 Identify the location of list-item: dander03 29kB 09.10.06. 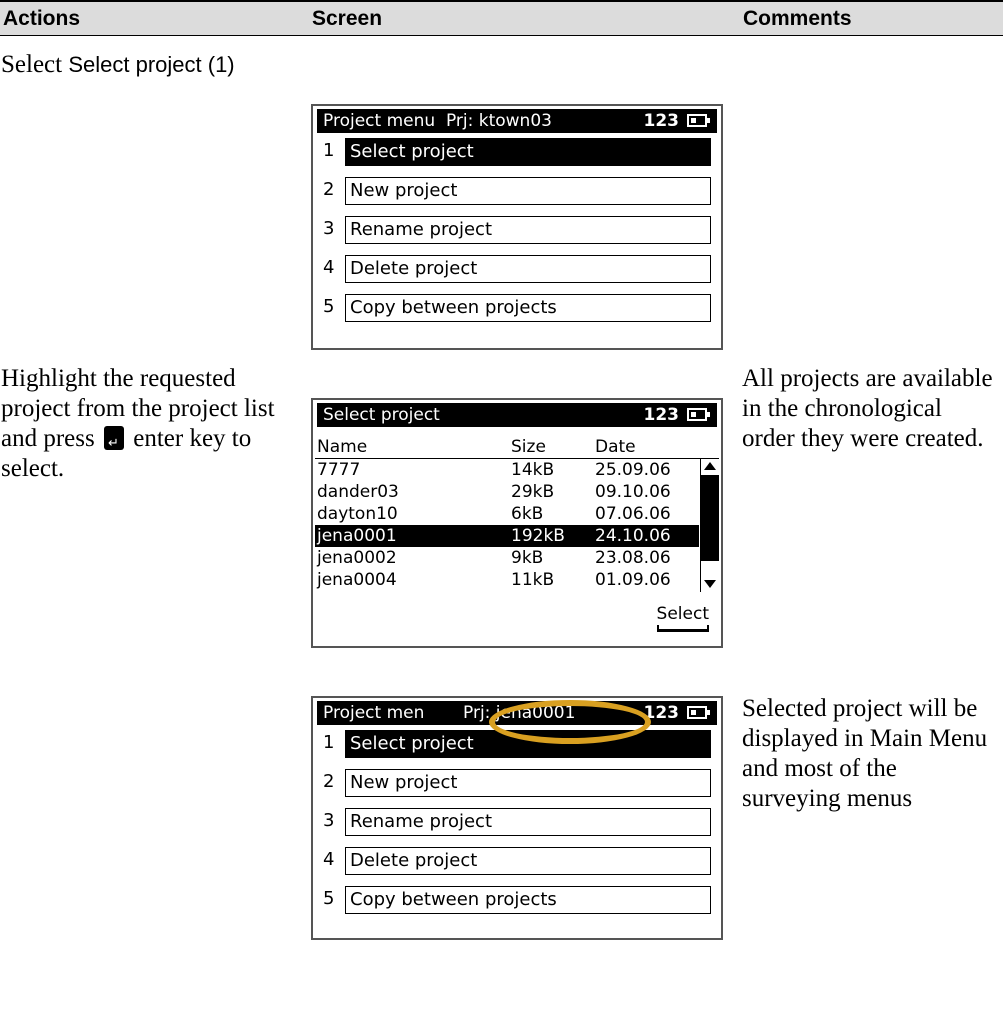
(517, 492).